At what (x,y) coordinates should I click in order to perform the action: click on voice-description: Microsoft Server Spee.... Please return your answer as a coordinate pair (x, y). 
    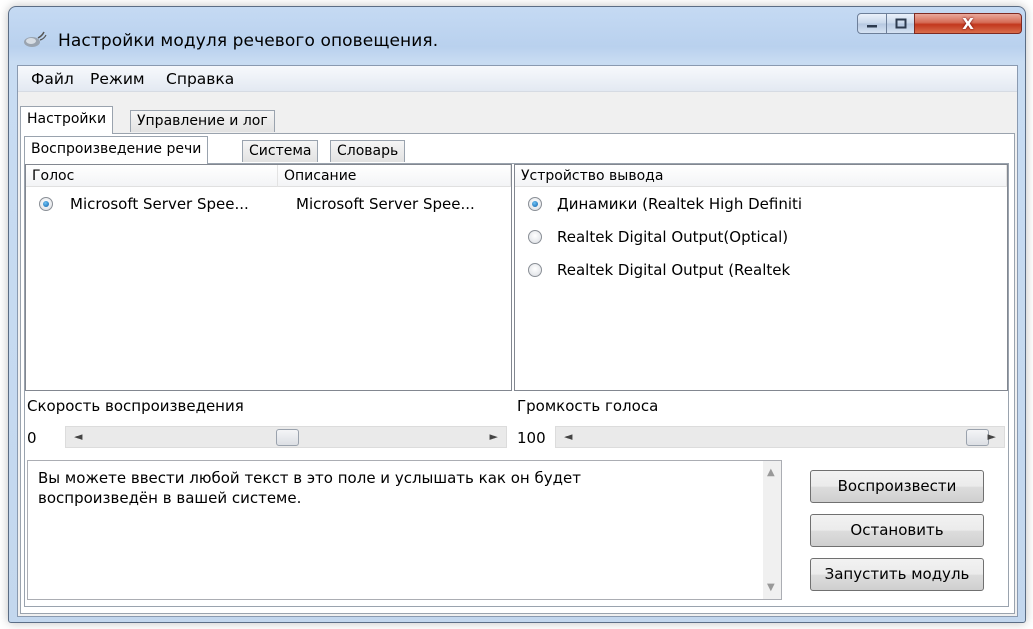
    Looking at the image, I should click on (385, 204).